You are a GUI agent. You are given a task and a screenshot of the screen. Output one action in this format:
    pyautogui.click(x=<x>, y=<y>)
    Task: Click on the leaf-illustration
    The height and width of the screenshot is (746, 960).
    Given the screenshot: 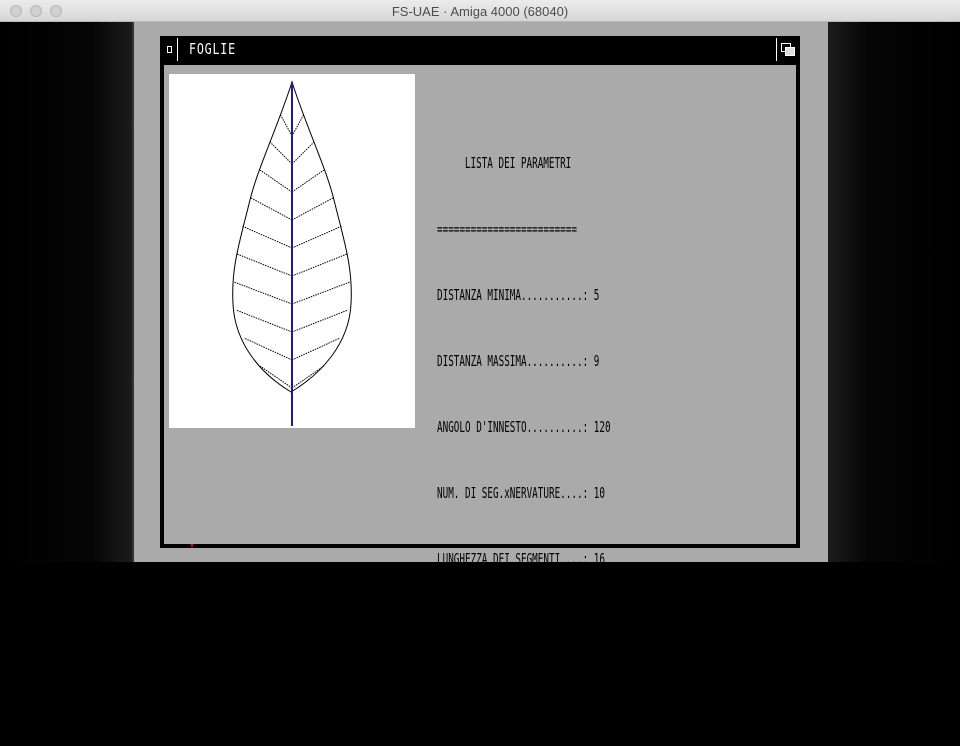 What is the action you would take?
    pyautogui.click(x=292, y=253)
    